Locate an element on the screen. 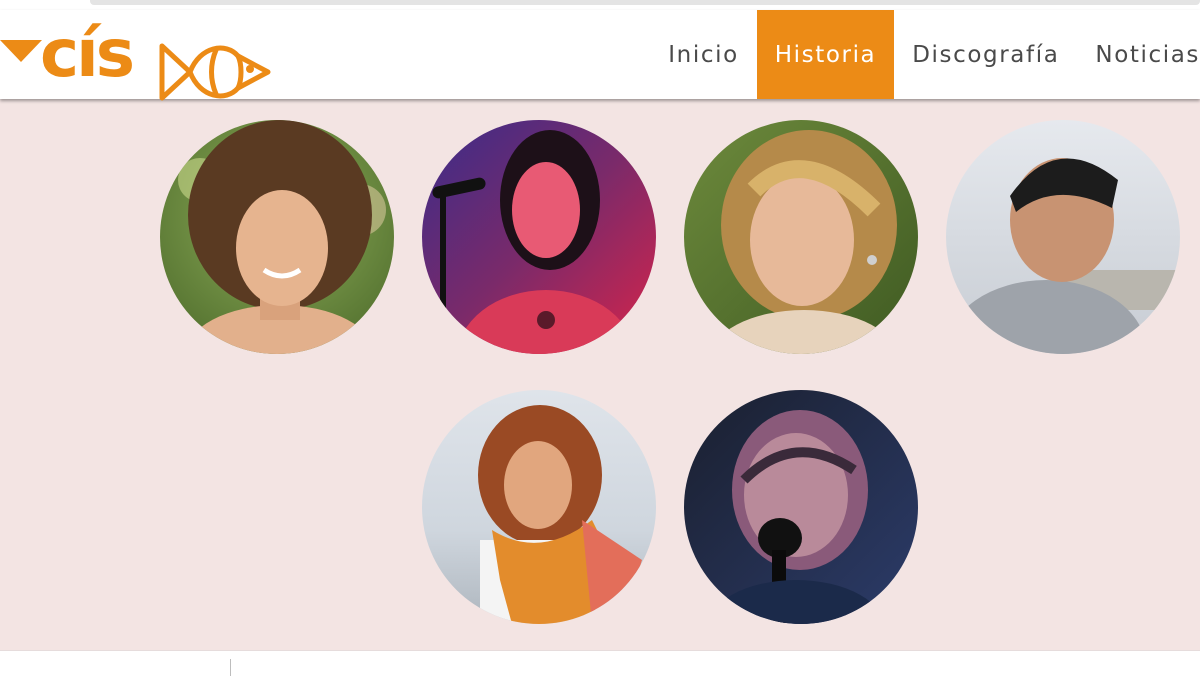 This screenshot has height=676, width=1200. fish-outline-icon is located at coordinates (215, 72).